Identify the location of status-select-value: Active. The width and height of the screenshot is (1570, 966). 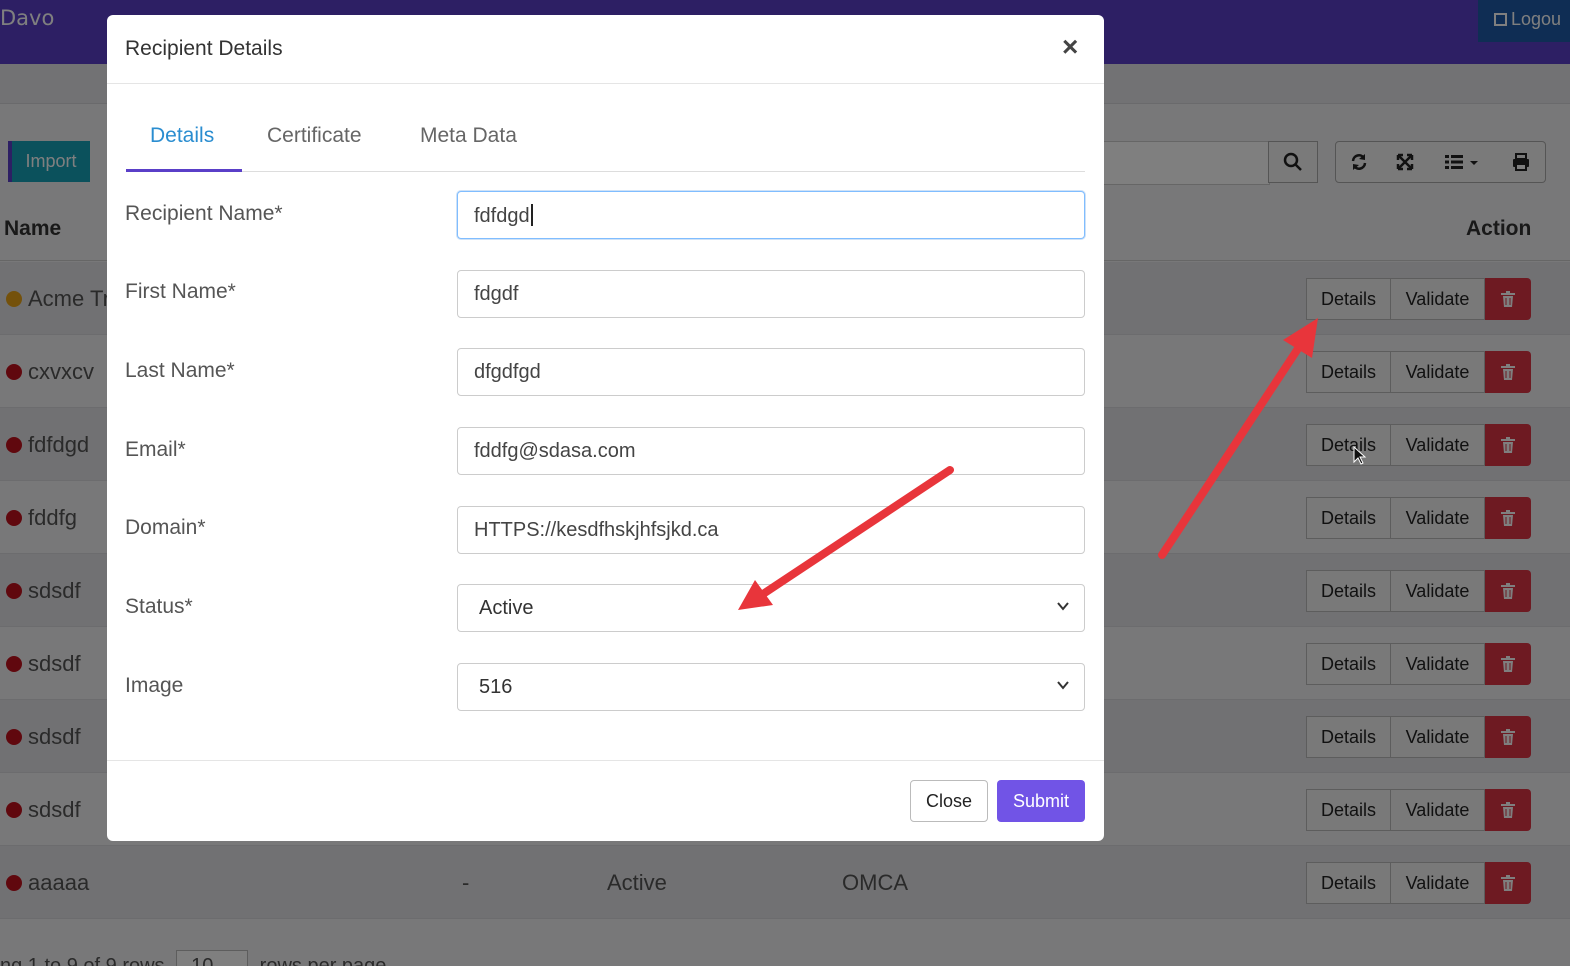
(506, 608).